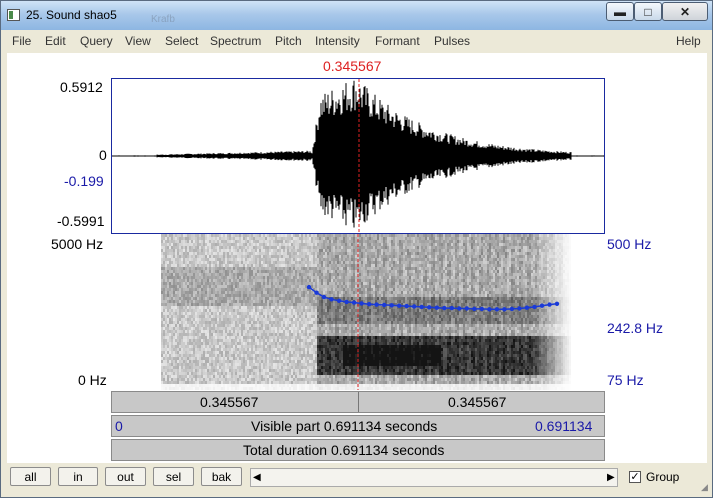  What do you see at coordinates (71, 15) in the screenshot?
I see `window-title: 25. Sound shao5` at bounding box center [71, 15].